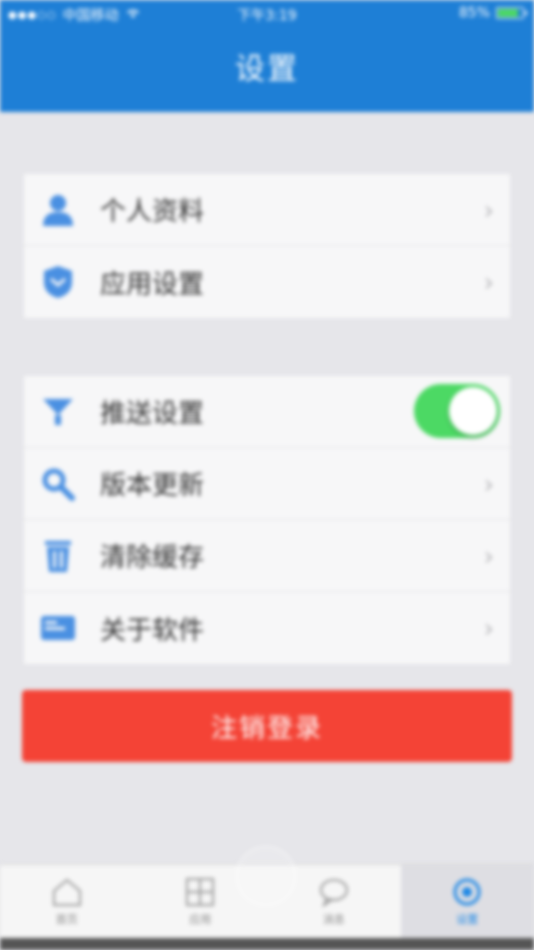 Image resolution: width=534 pixels, height=950 pixels. Describe the element at coordinates (267, 282) in the screenshot. I see `row-app-settings: 应用设置 ›` at that location.